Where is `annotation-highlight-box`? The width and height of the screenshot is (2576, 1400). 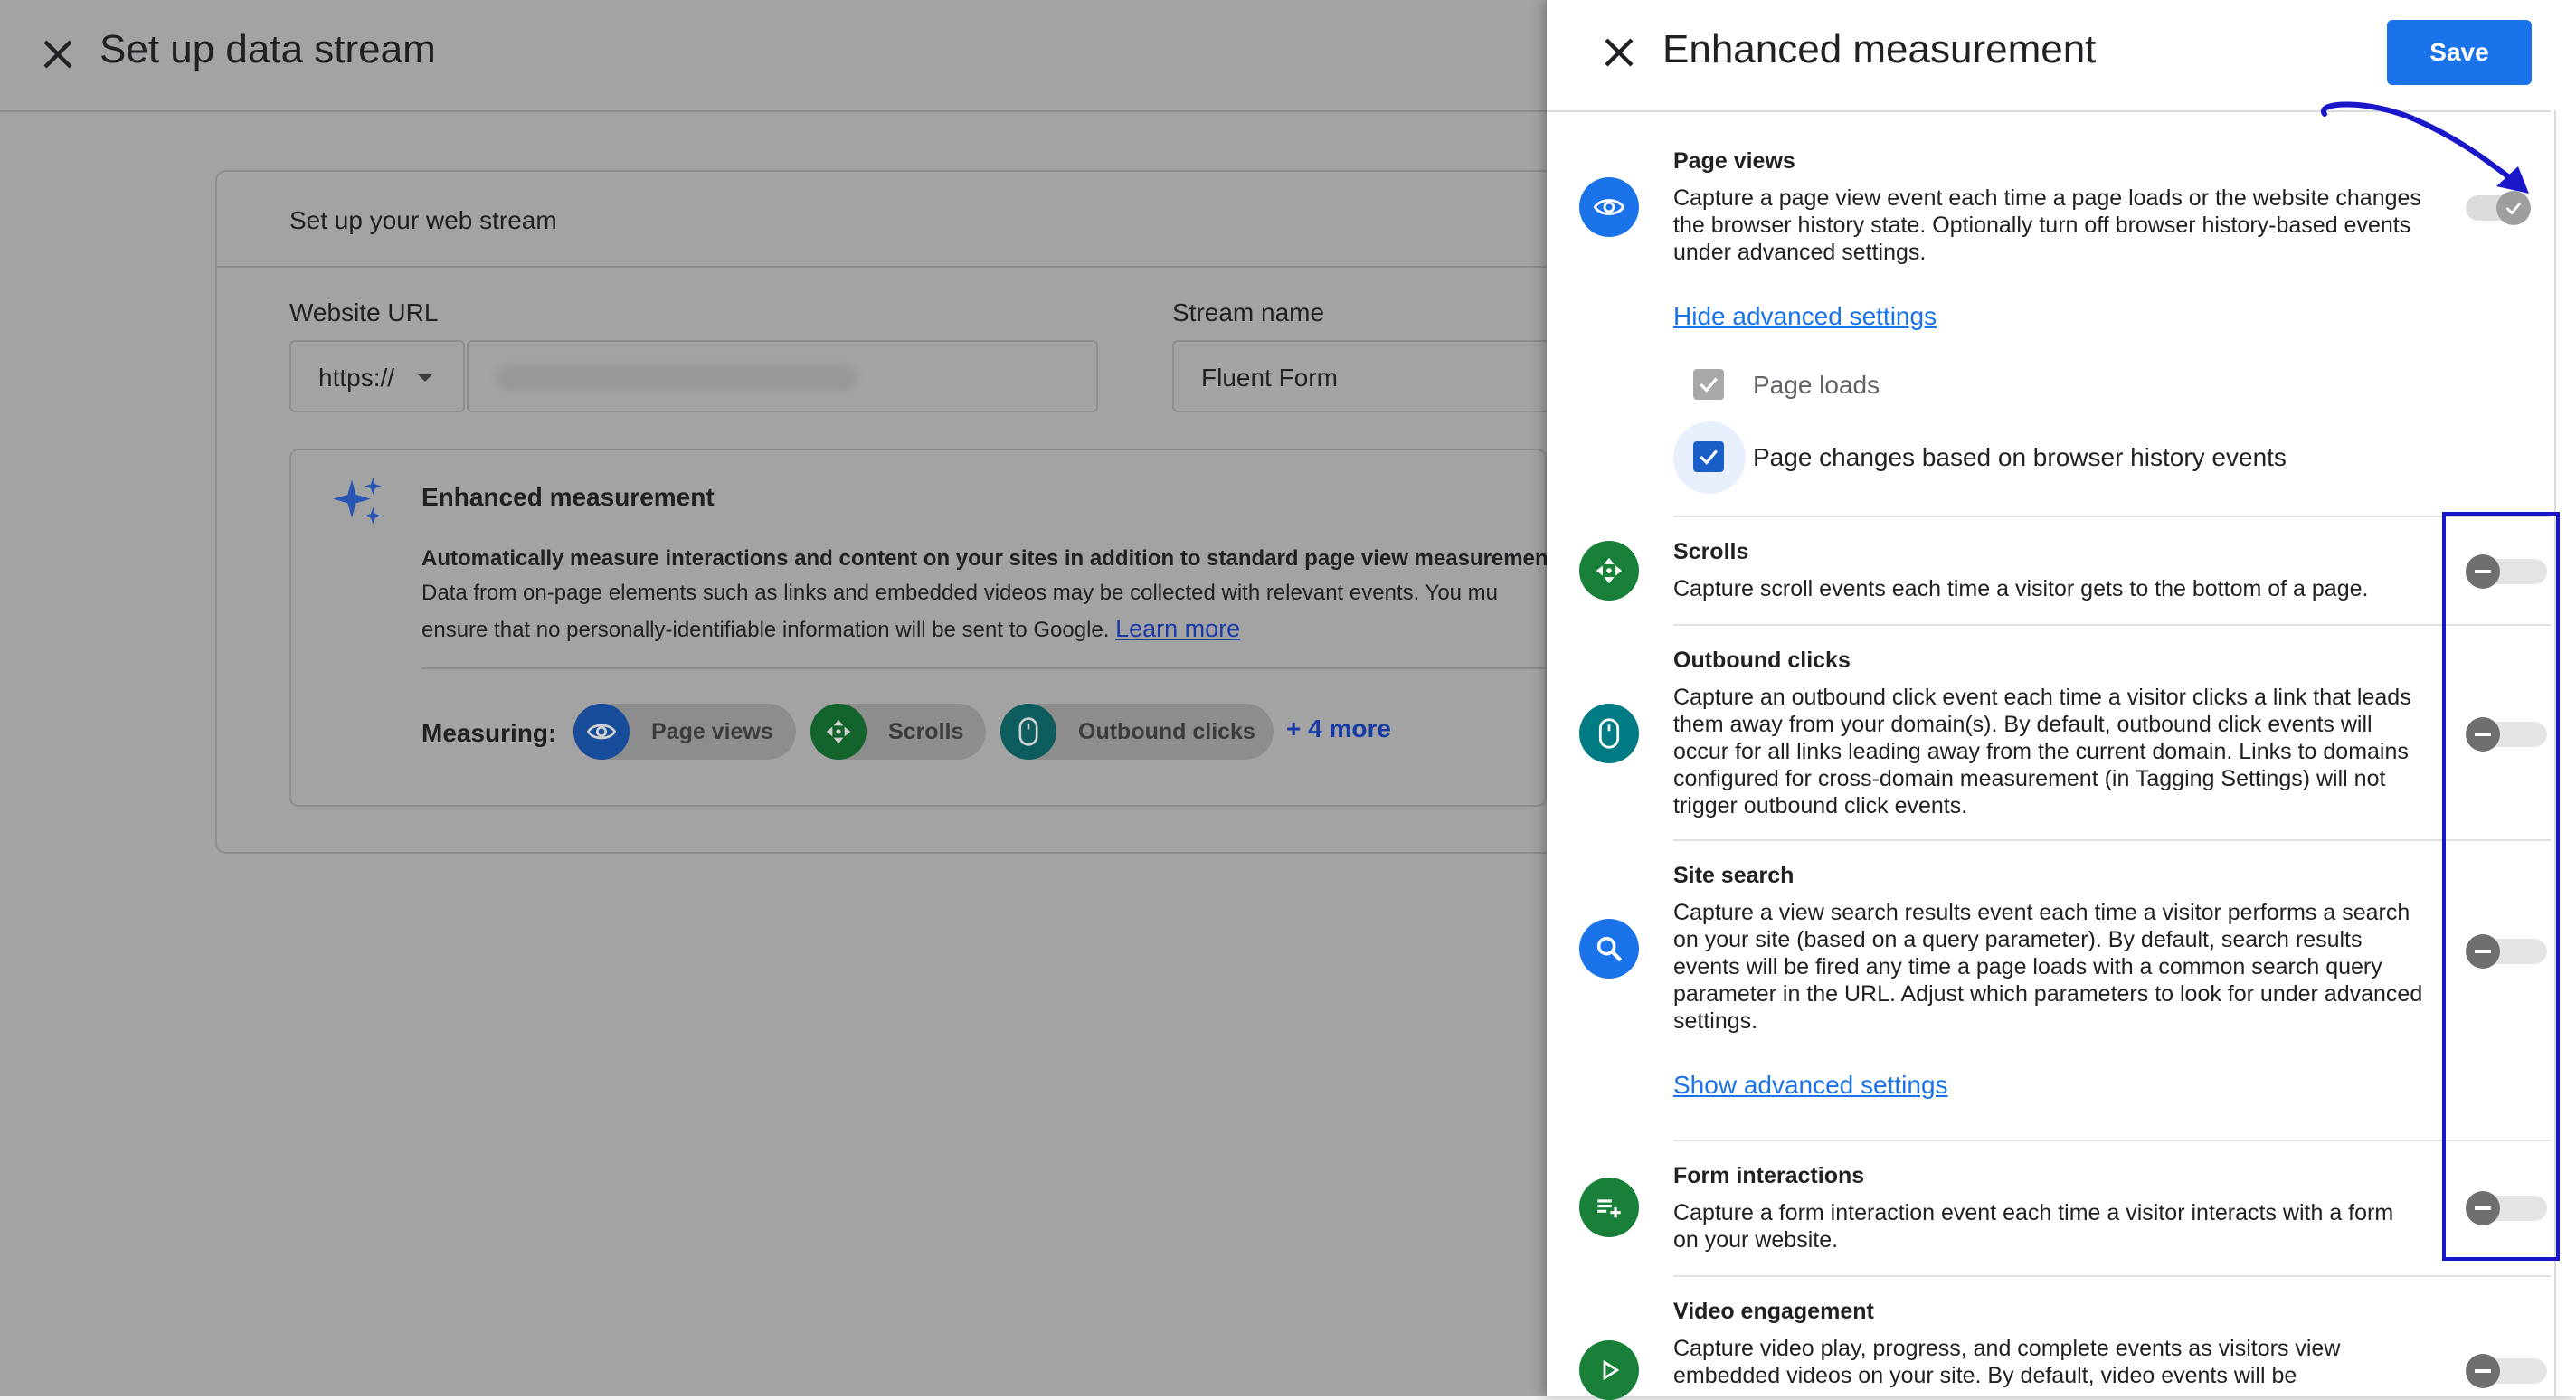 annotation-highlight-box is located at coordinates (2501, 886).